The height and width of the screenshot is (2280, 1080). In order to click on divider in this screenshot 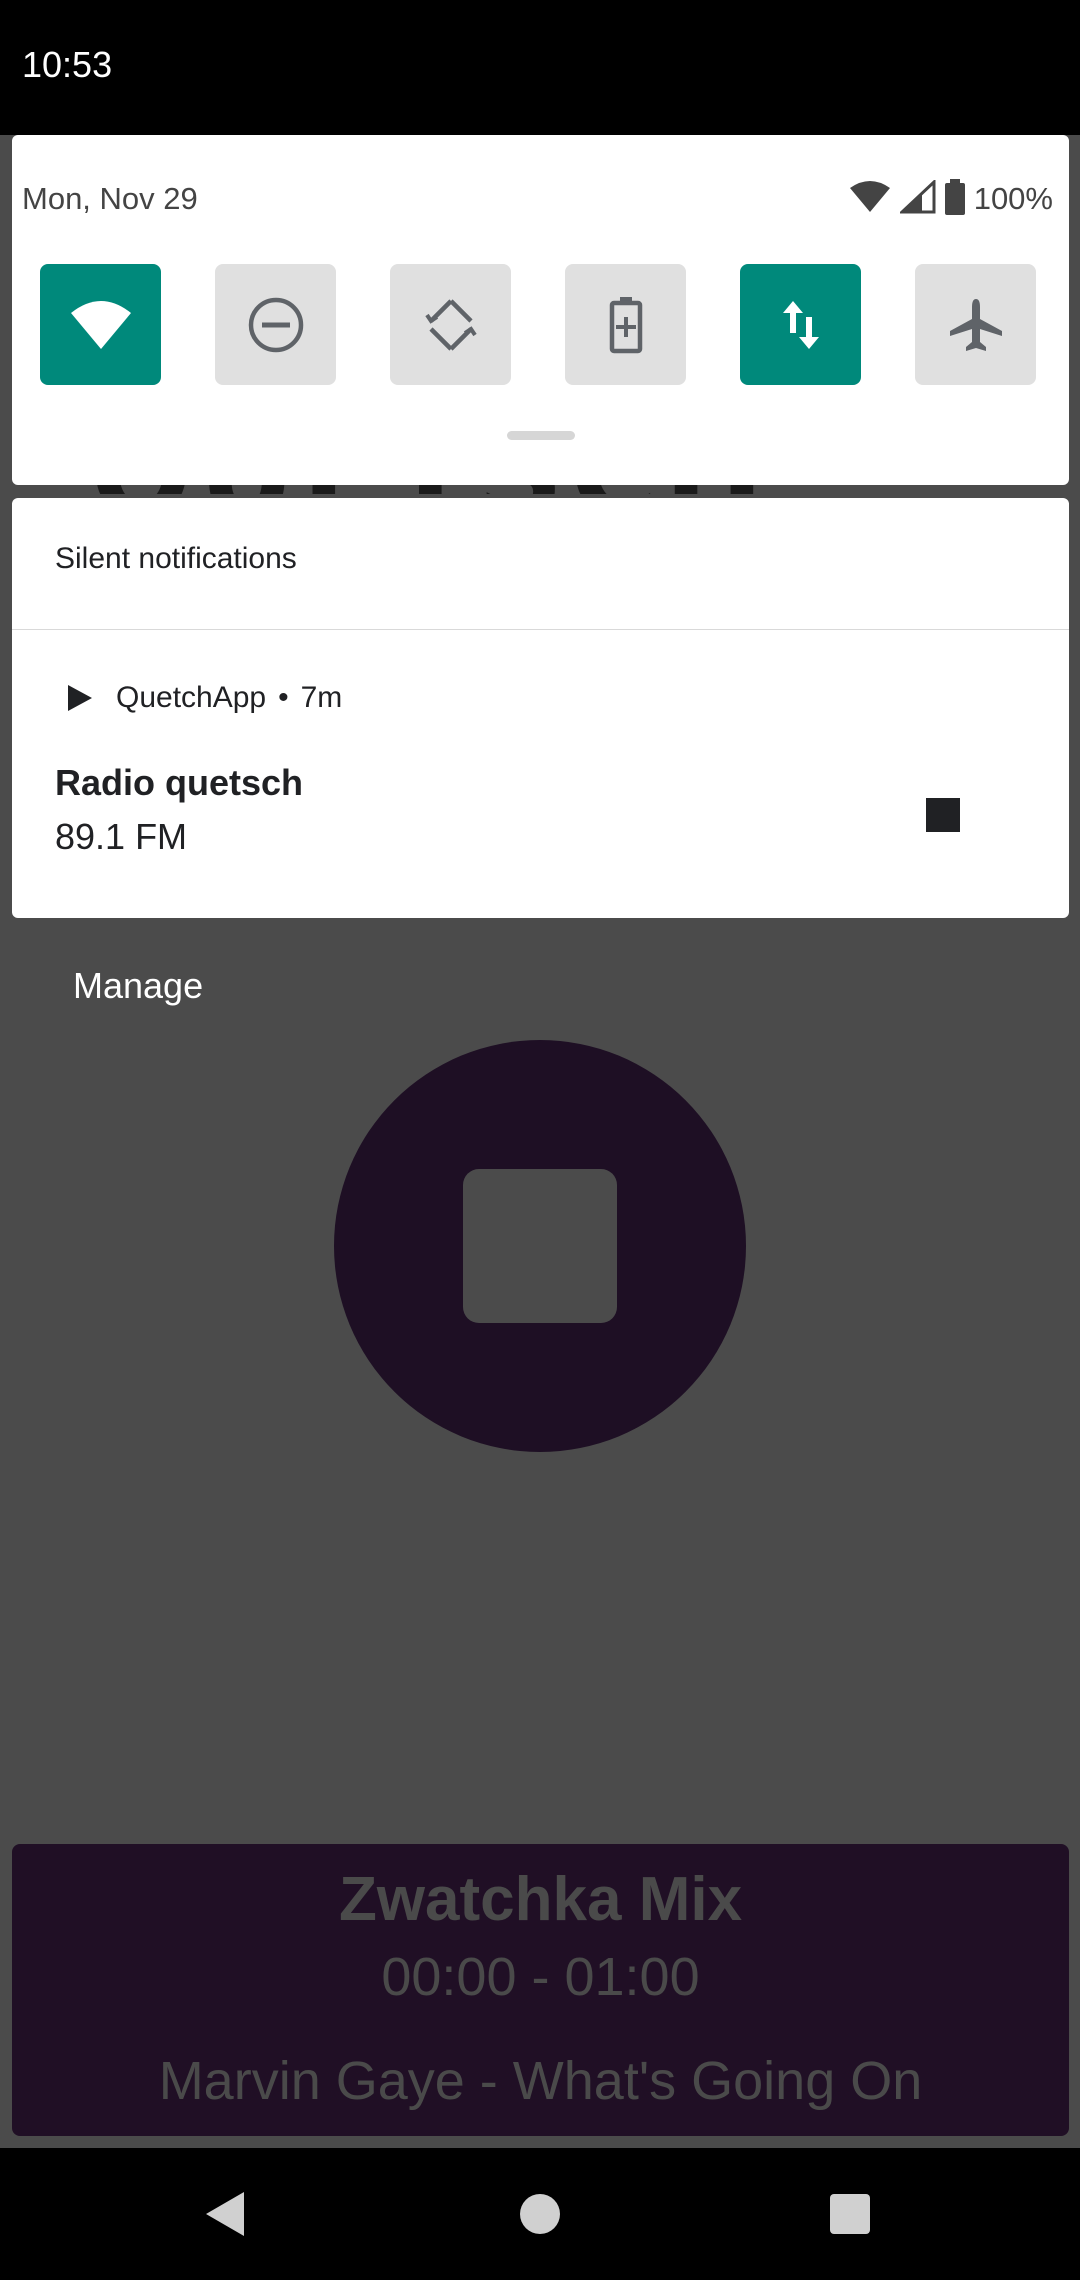, I will do `click(540, 629)`.